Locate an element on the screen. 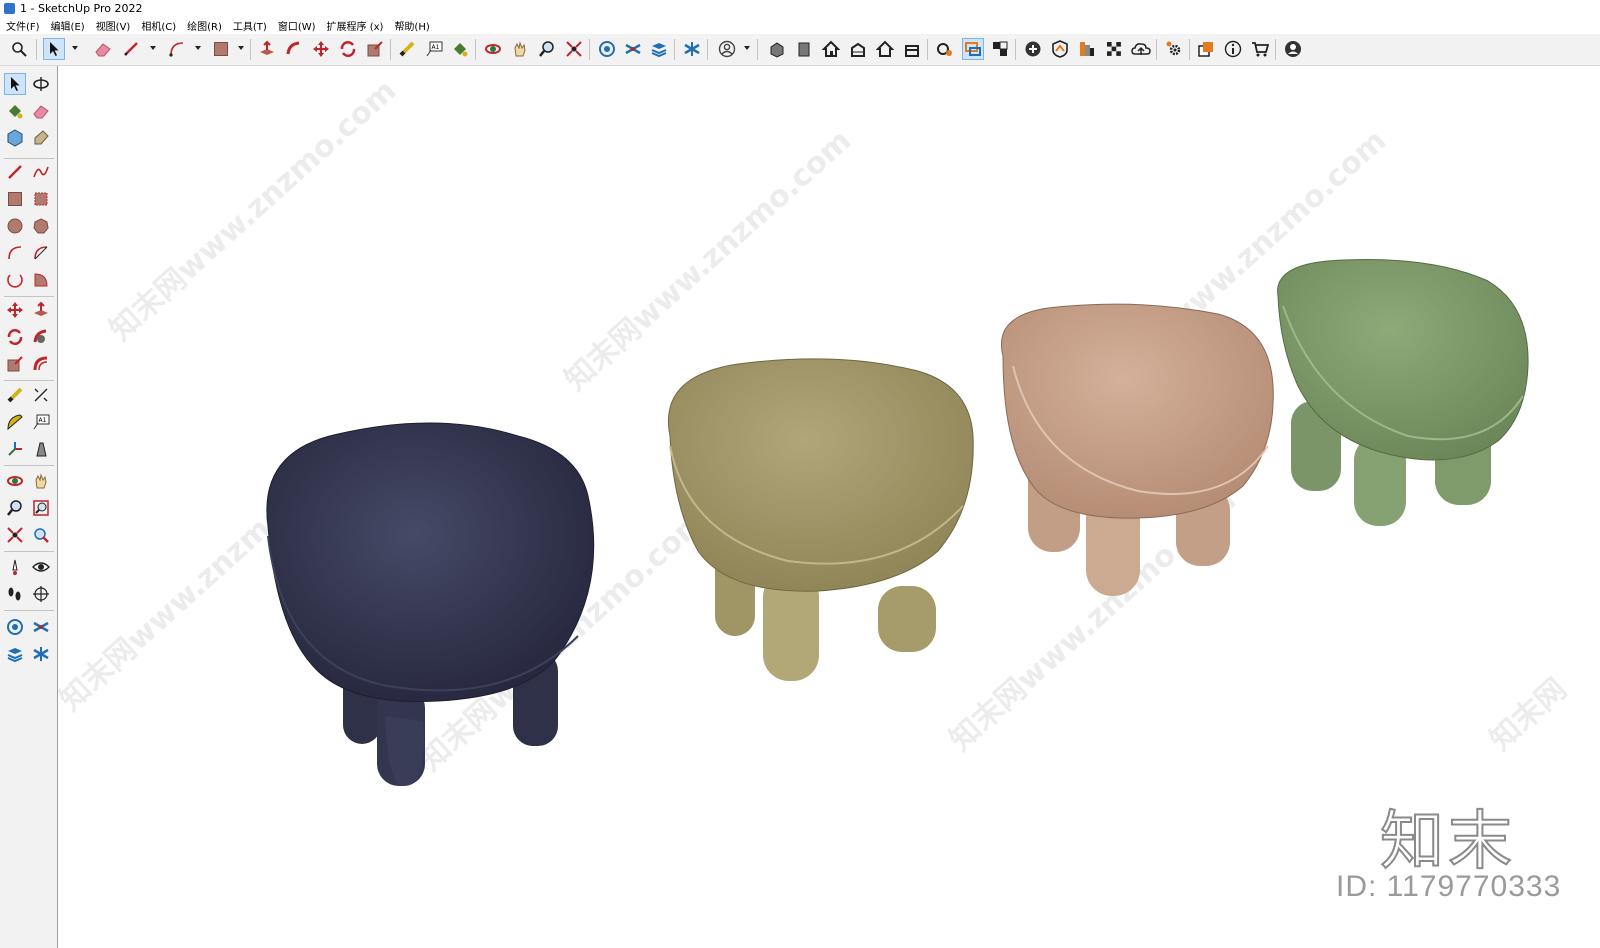 The image size is (1600, 948). section-display-icon is located at coordinates (973, 49).